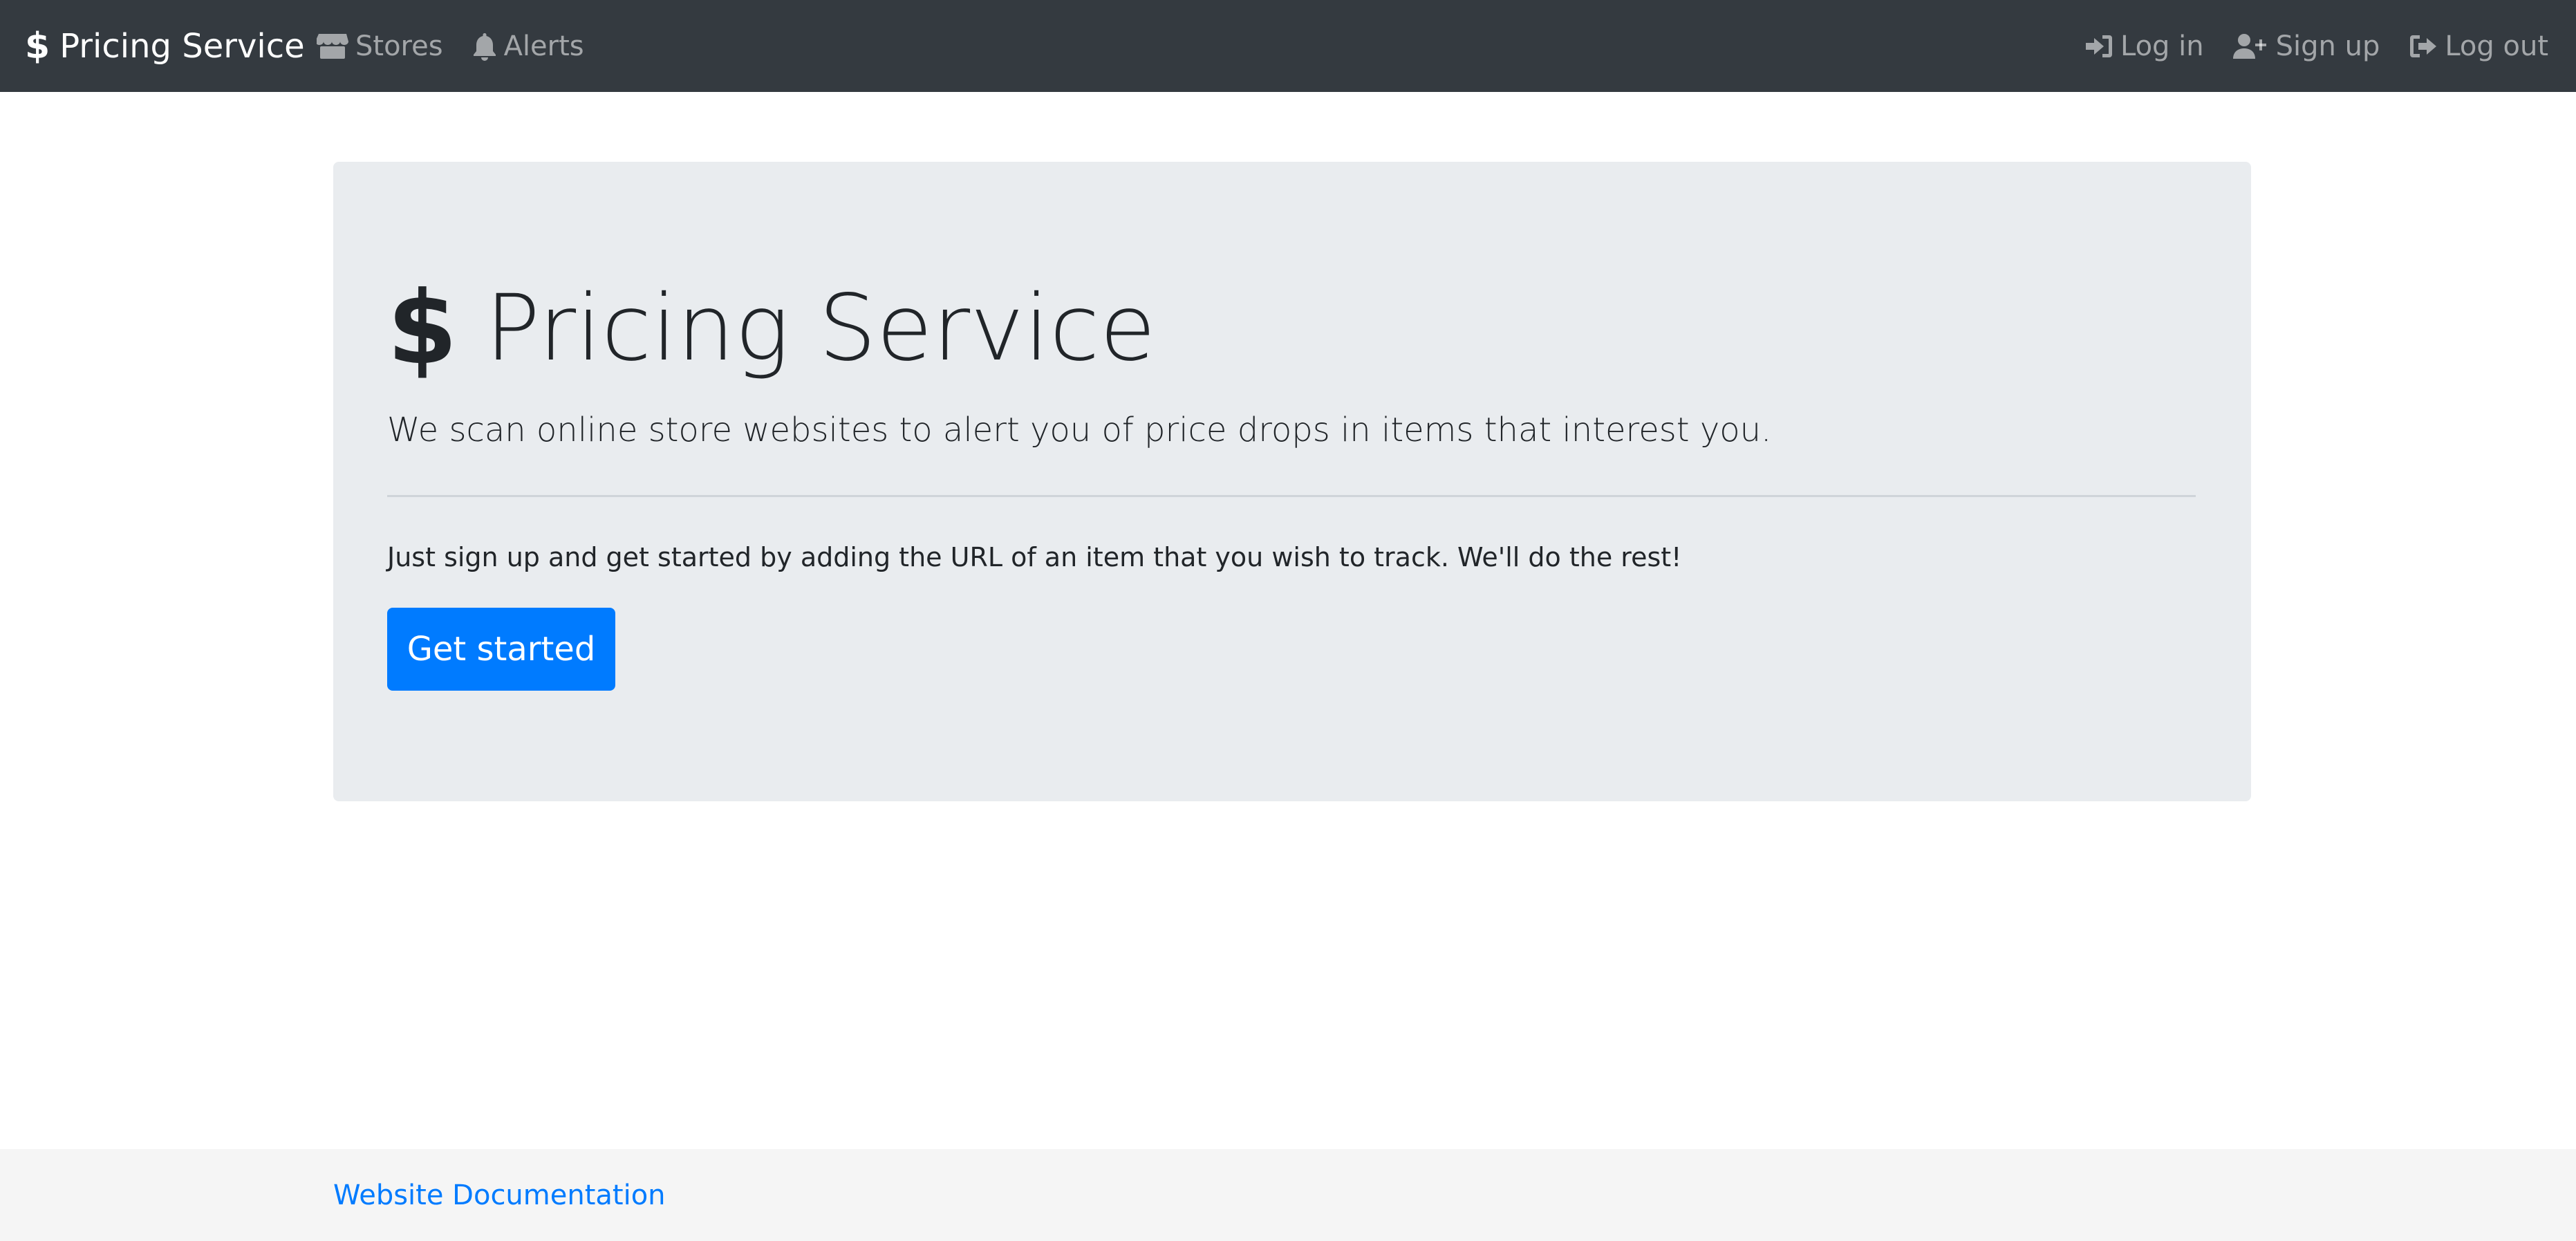 The height and width of the screenshot is (1241, 2576). Describe the element at coordinates (2327, 46) in the screenshot. I see `nav-link-label: Sign up` at that location.